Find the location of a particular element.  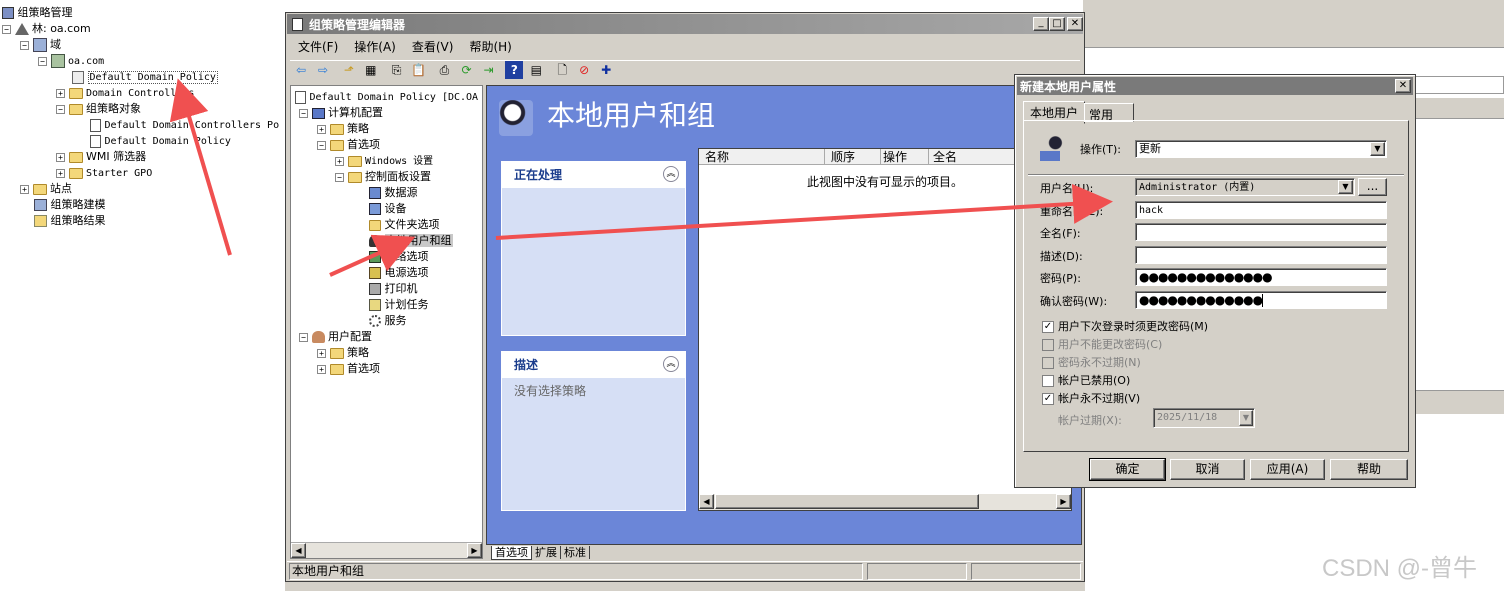

arrow-to-local-users is located at coordinates (372, 255).